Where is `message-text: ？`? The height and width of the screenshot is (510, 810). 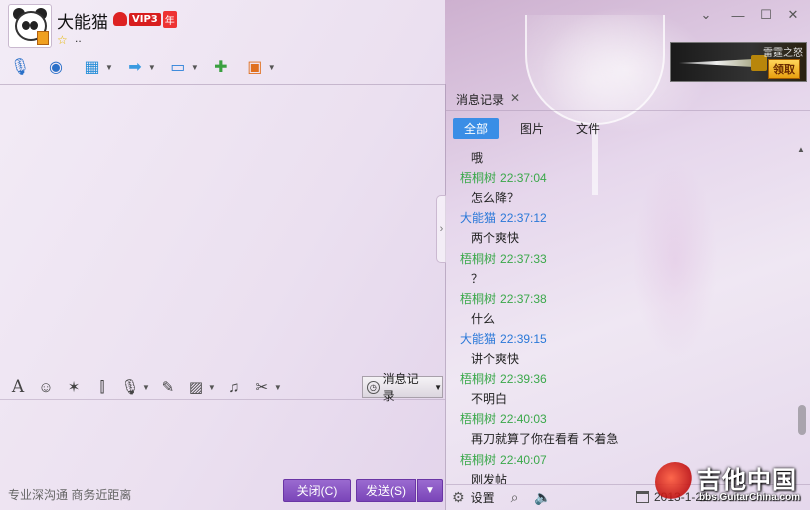 message-text: ？ is located at coordinates (477, 278).